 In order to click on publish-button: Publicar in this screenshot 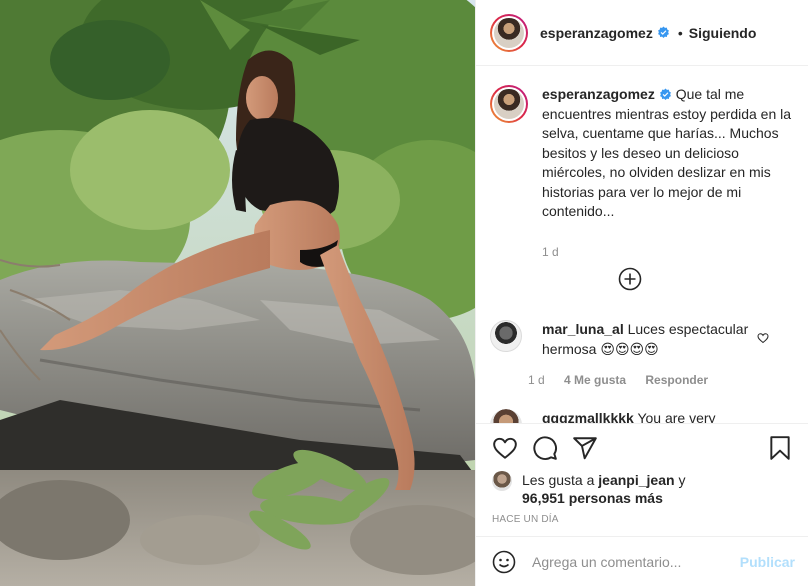, I will do `click(767, 562)`.